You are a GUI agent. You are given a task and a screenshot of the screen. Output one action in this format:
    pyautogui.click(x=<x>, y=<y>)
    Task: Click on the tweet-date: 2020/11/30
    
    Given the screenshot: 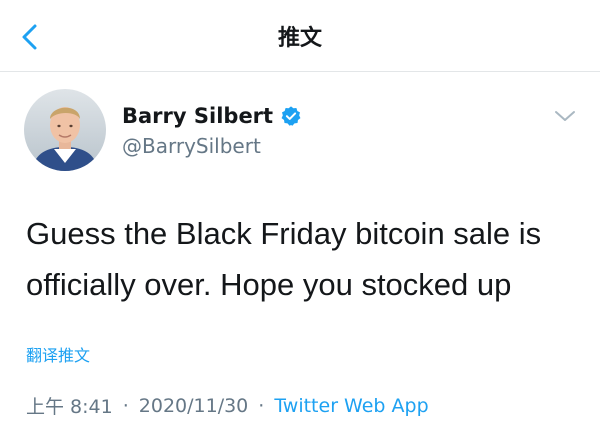 What is the action you would take?
    pyautogui.click(x=193, y=405)
    